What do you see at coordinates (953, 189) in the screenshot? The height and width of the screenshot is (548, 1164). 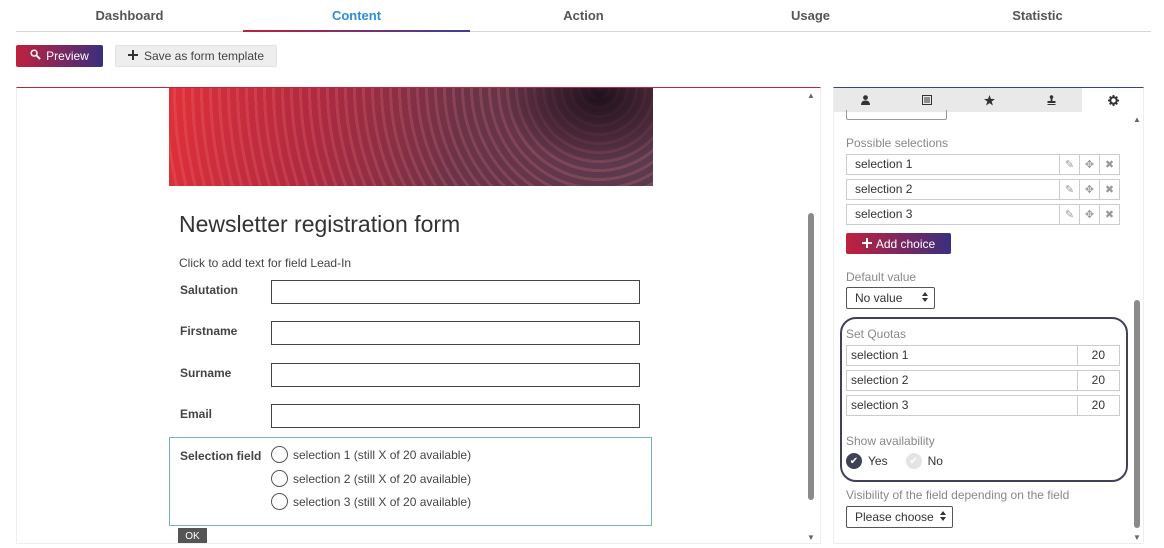 I see `choice-input: selection 2` at bounding box center [953, 189].